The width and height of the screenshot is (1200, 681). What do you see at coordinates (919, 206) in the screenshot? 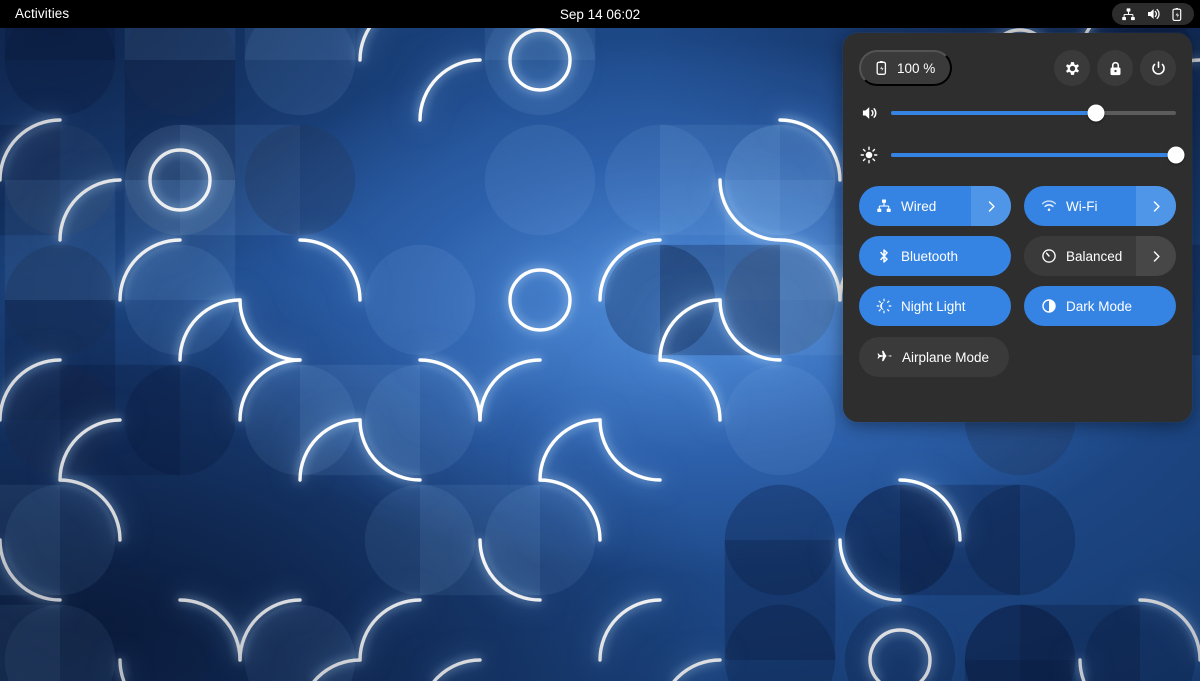
I see `tile-wired-label: Wired` at bounding box center [919, 206].